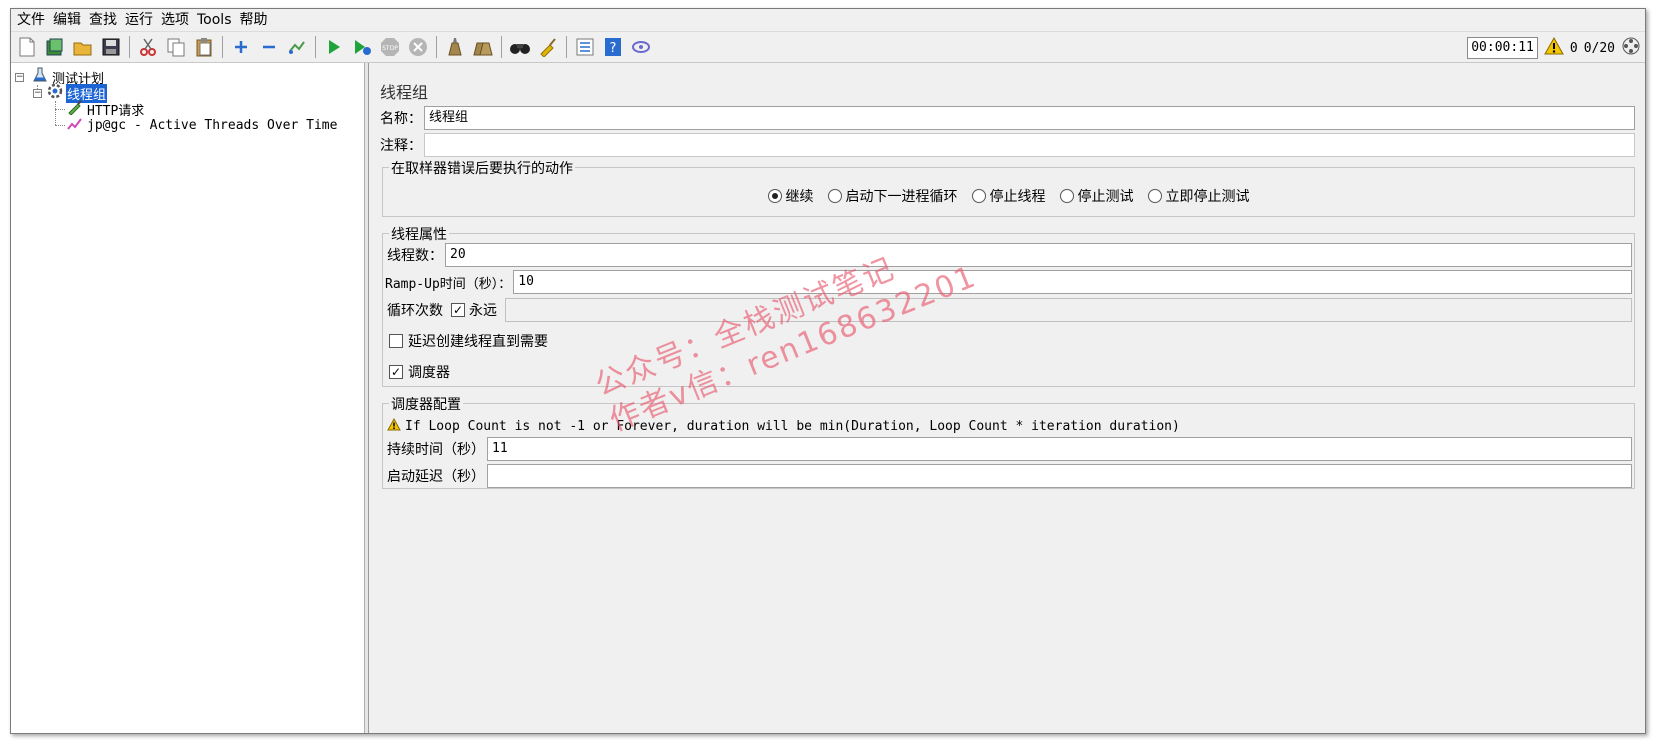  Describe the element at coordinates (419, 234) in the screenshot. I see `thread-properties-title: 线程属性` at that location.